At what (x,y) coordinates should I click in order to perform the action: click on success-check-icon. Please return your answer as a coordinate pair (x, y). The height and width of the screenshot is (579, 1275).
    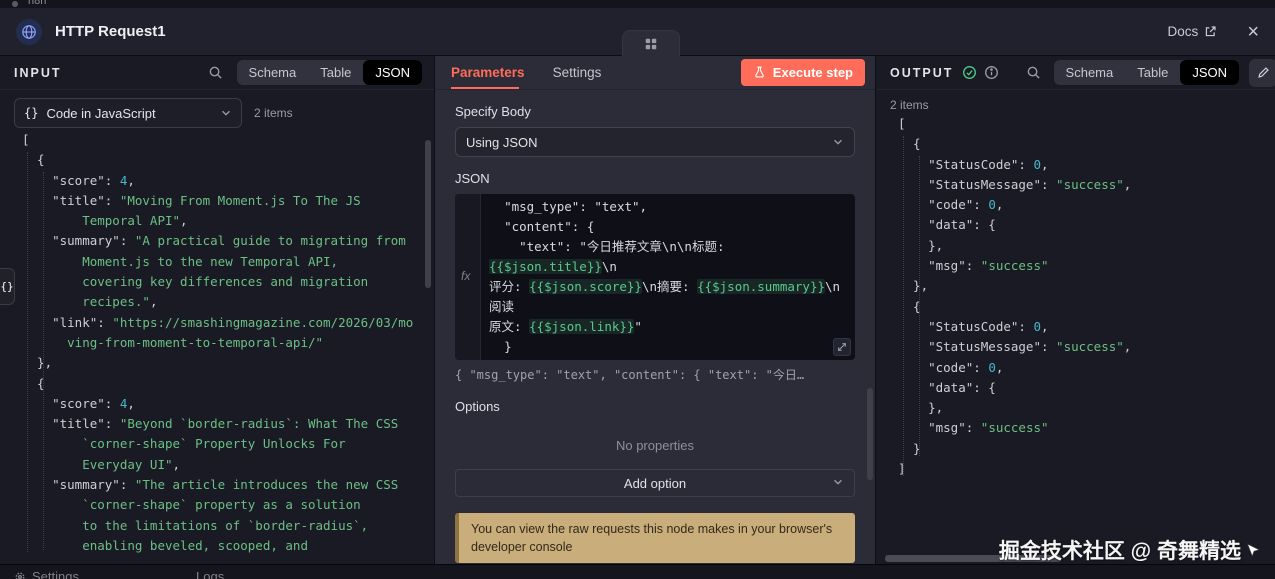
    Looking at the image, I should click on (969, 72).